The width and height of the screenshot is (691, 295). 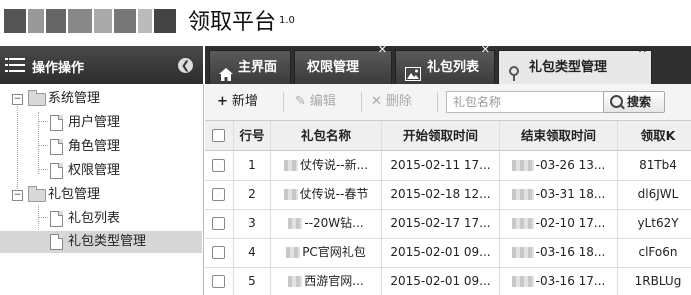 I want to click on nav-panel-header: 操作操作 ❮, so click(x=101, y=65).